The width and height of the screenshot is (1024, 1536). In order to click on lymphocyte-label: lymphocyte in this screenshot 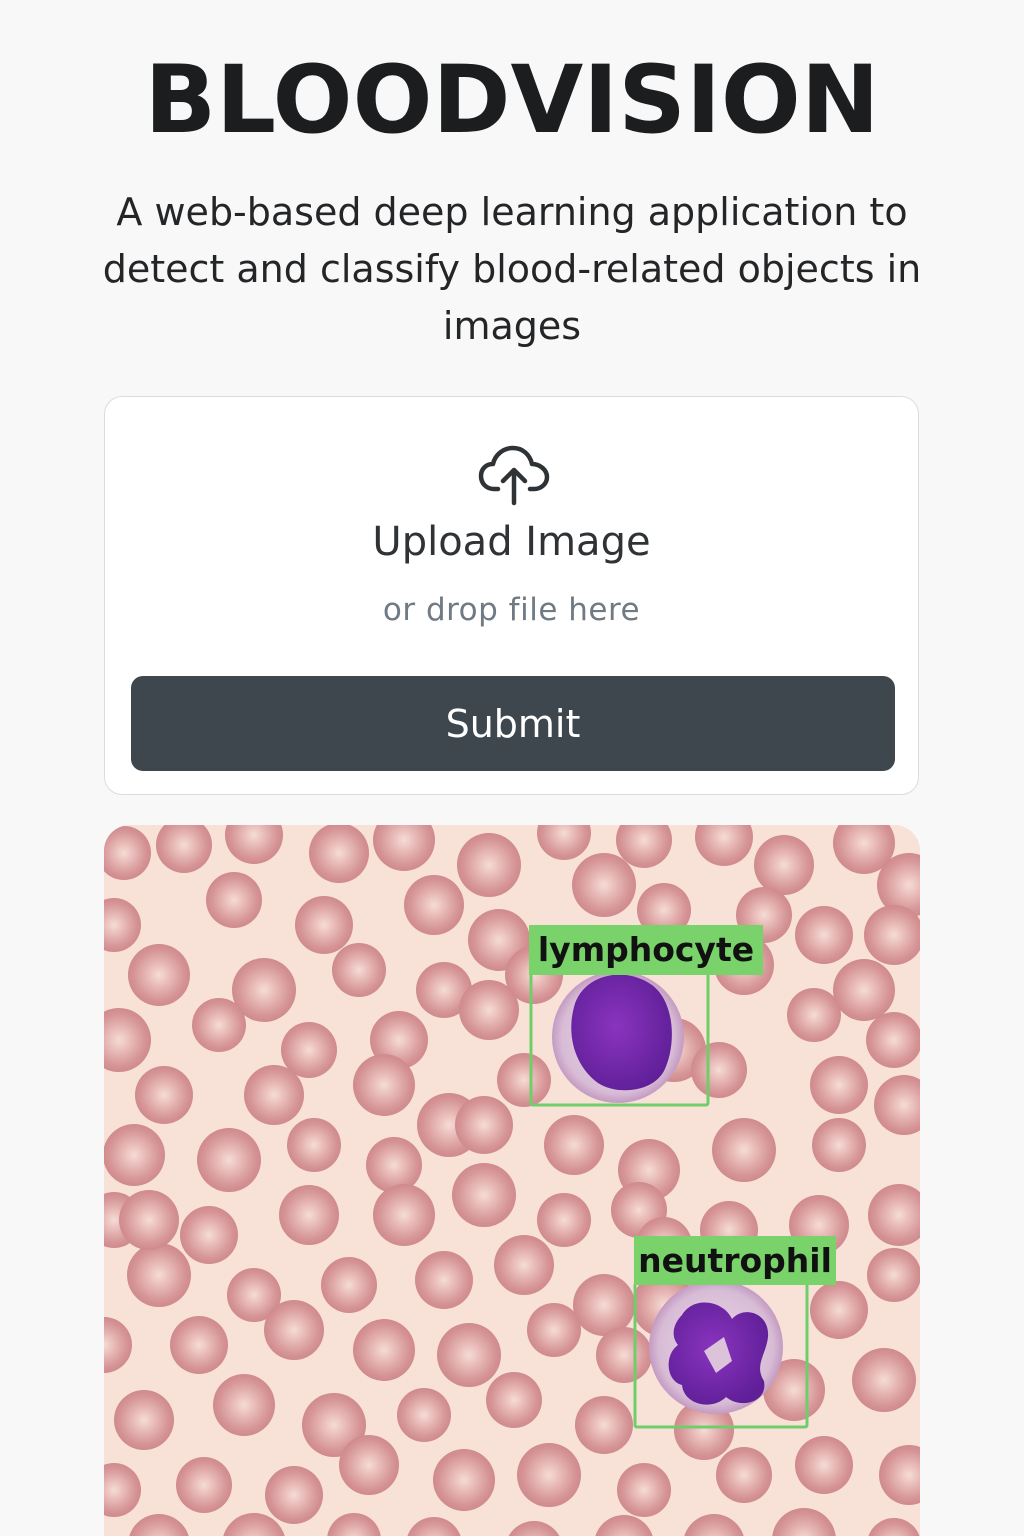, I will do `click(646, 949)`.